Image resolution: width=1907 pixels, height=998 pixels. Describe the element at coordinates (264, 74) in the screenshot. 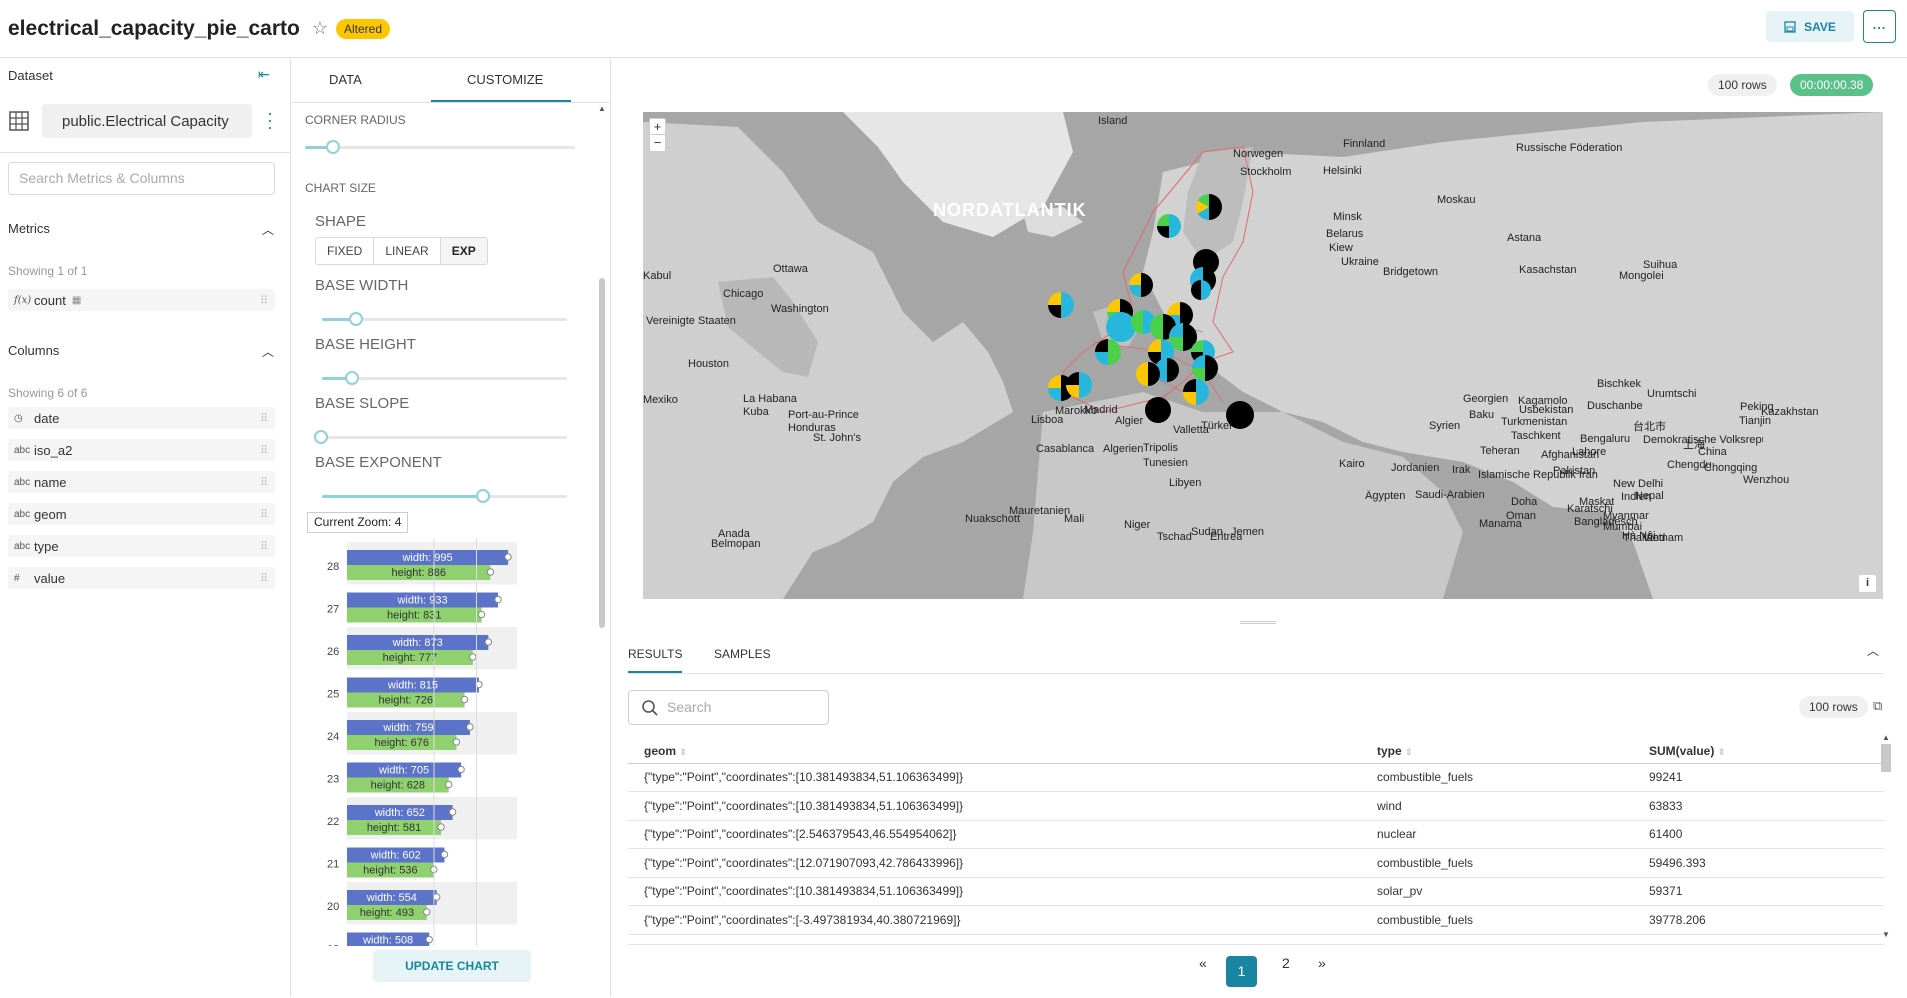

I see `collapse-panel-icon: ⇤` at that location.